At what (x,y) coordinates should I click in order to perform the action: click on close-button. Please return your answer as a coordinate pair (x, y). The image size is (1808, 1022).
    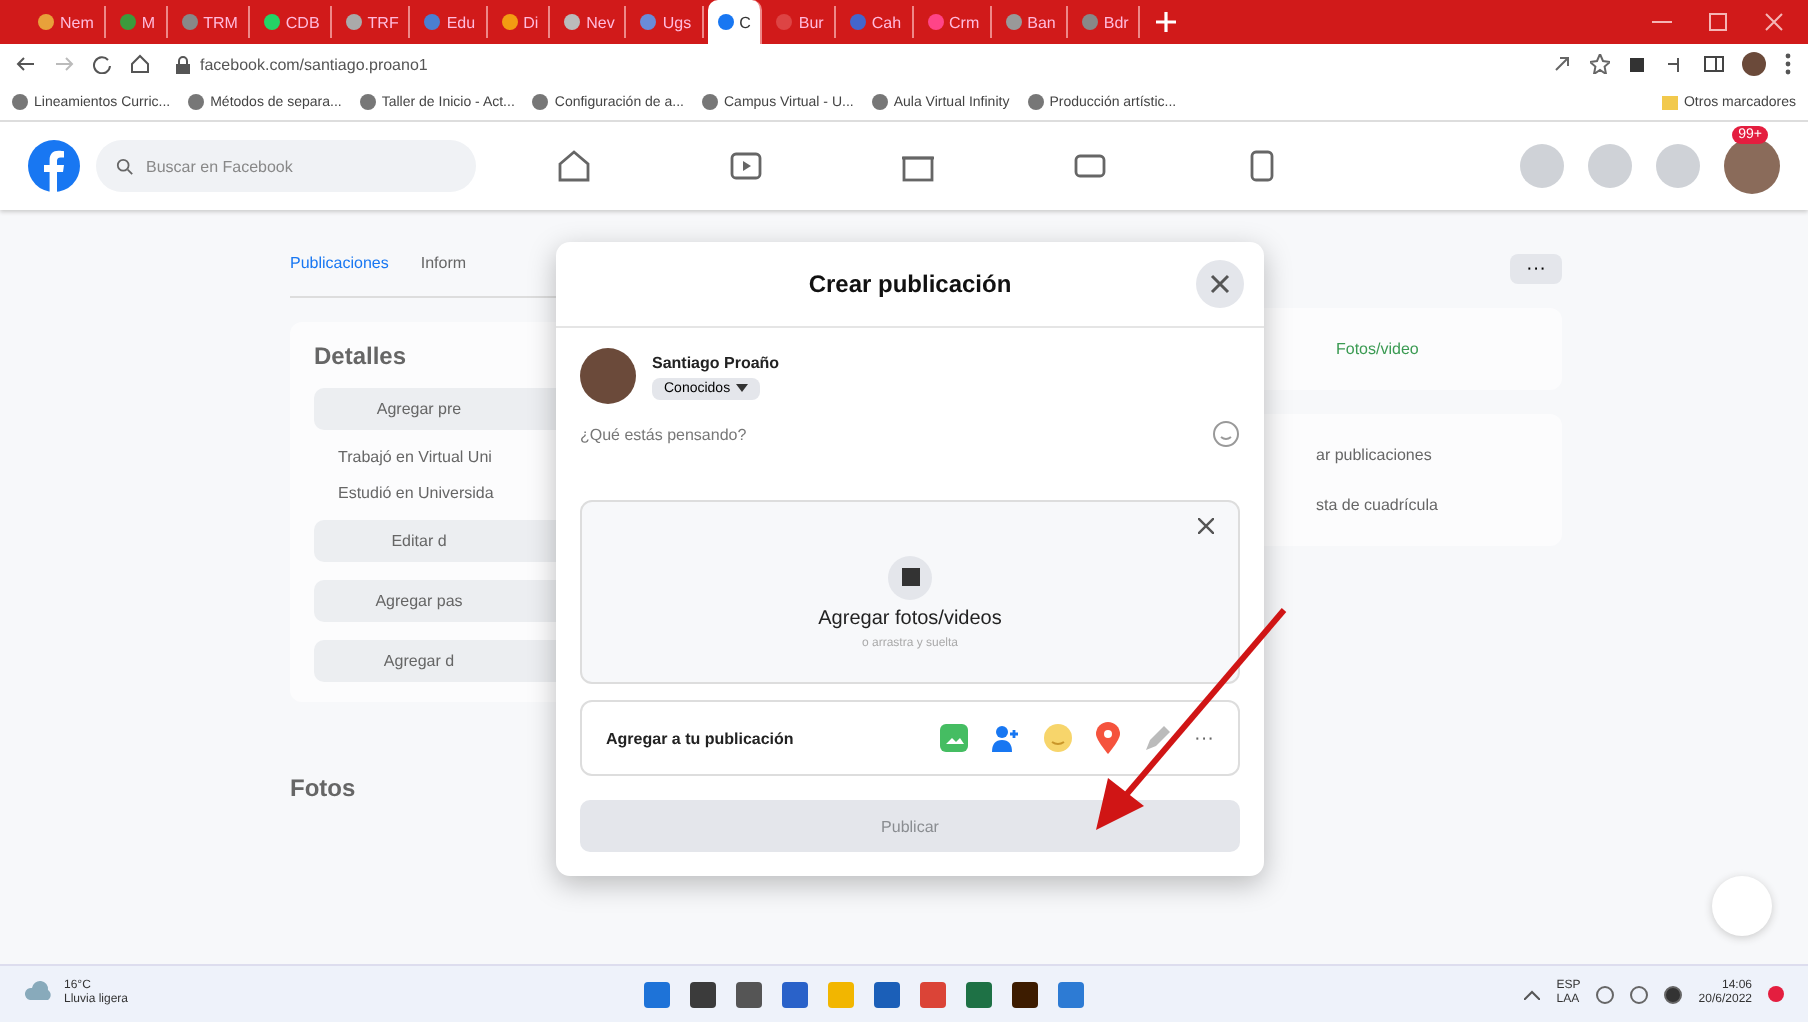
    Looking at the image, I should click on (1220, 284).